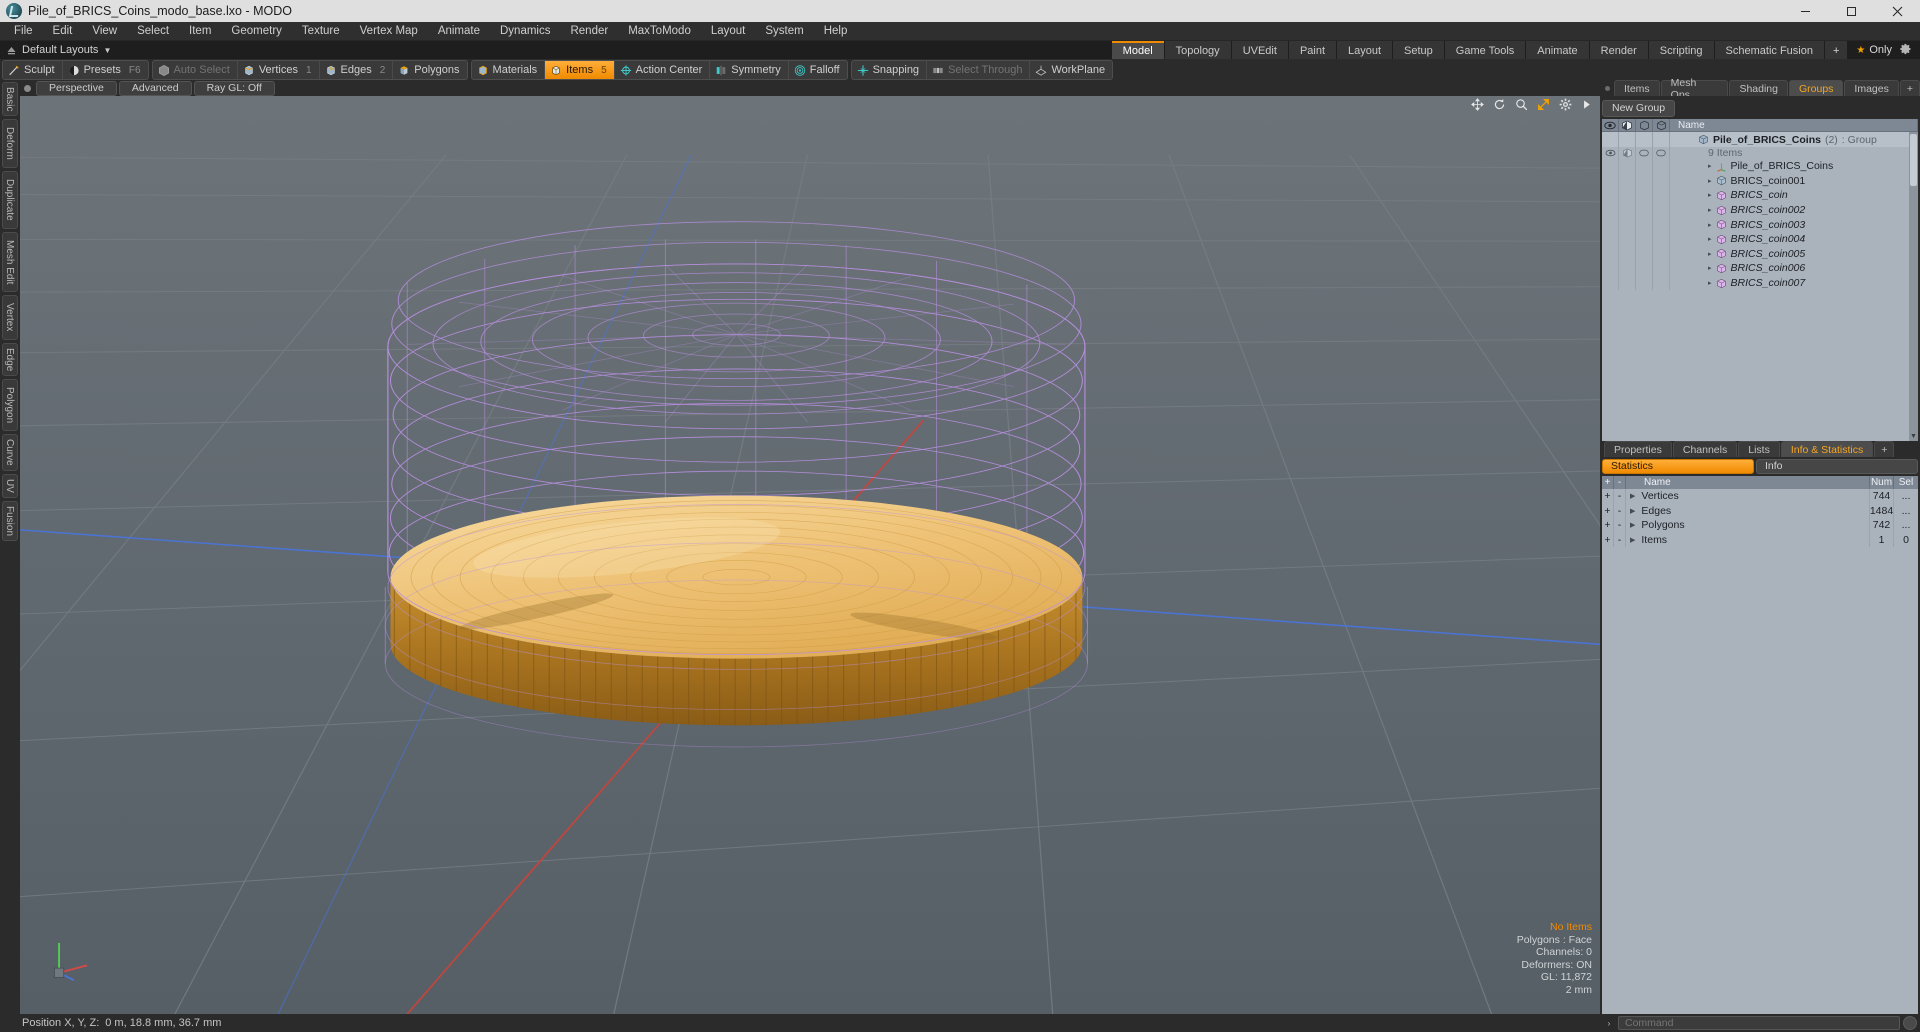 The height and width of the screenshot is (1032, 1920). I want to click on viewport-perspective-button: Perspective, so click(76, 88).